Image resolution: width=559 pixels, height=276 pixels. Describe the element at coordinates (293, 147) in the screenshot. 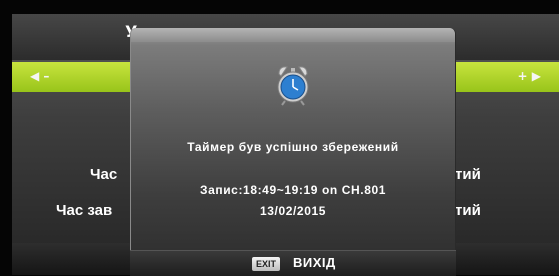

I see `success-message: Таймер був успішно збережений` at that location.